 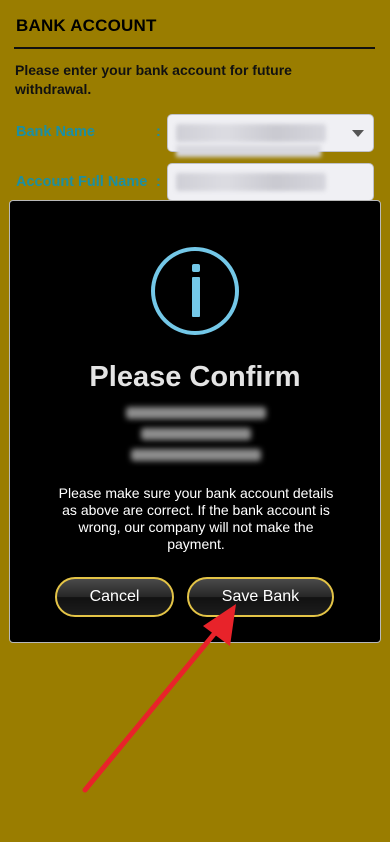 I want to click on redacted-account-details, so click(x=195, y=439).